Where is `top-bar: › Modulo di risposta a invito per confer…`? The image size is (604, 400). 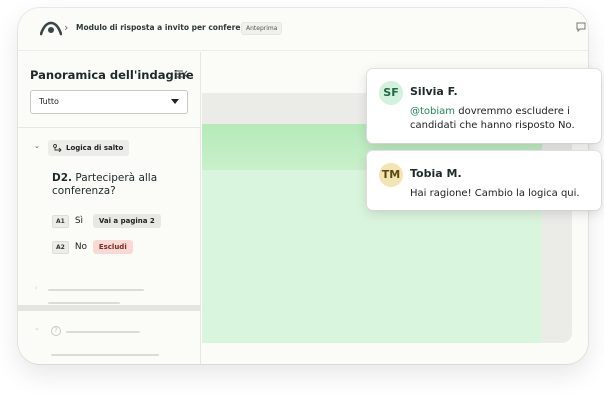 top-bar: › Modulo di risposta a invito per confer… is located at coordinates (303, 29).